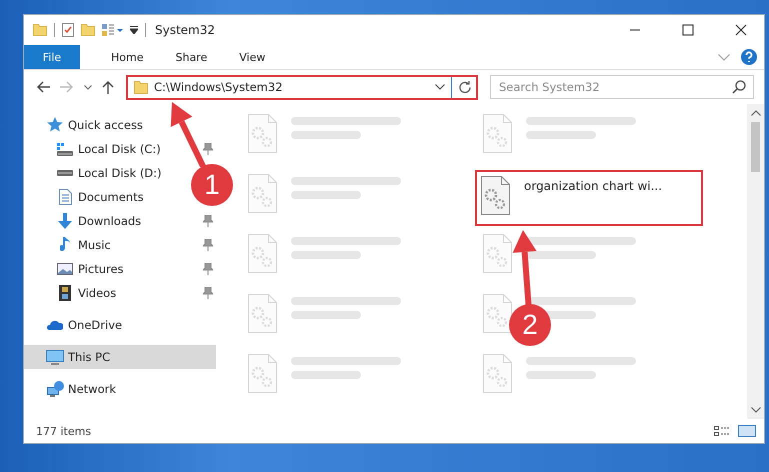  What do you see at coordinates (108, 149) in the screenshot?
I see `sidebar-item: Local Disk (C:)` at bounding box center [108, 149].